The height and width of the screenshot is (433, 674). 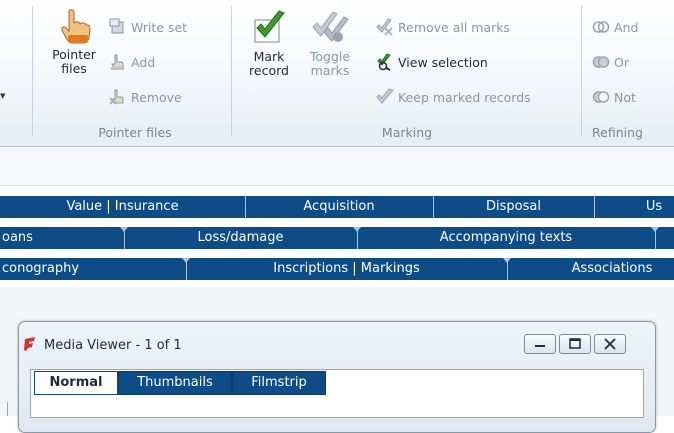 I want to click on write-set-icon, so click(x=116, y=26).